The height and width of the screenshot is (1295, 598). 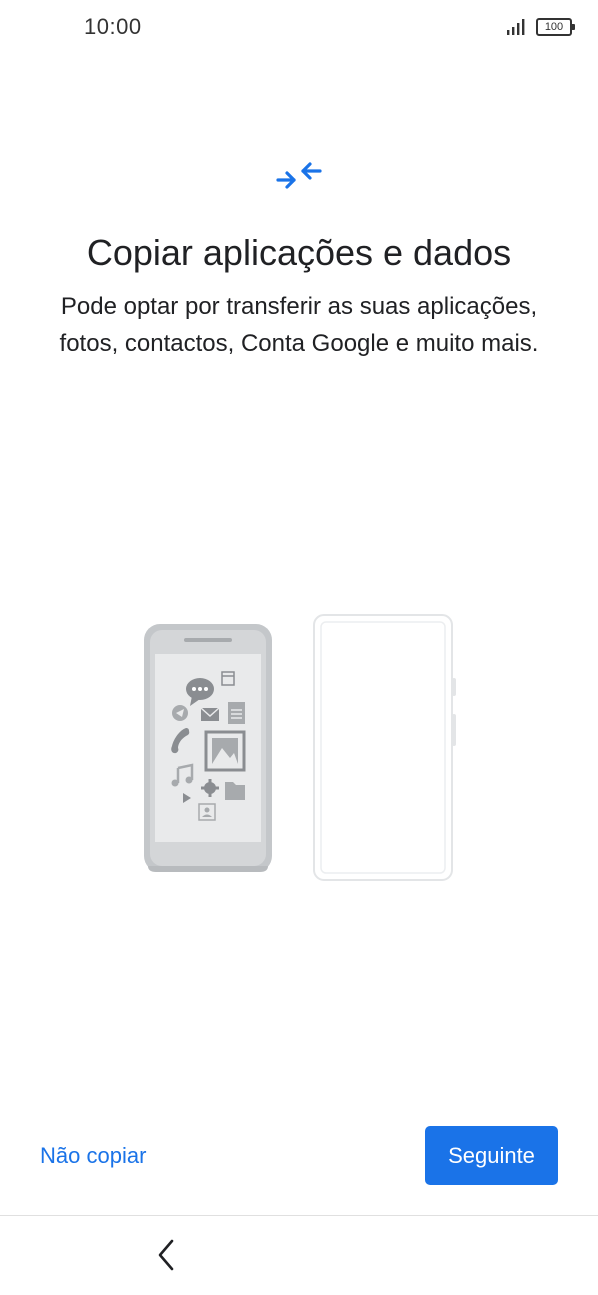 What do you see at coordinates (208, 748) in the screenshot?
I see `old-phone-illustration` at bounding box center [208, 748].